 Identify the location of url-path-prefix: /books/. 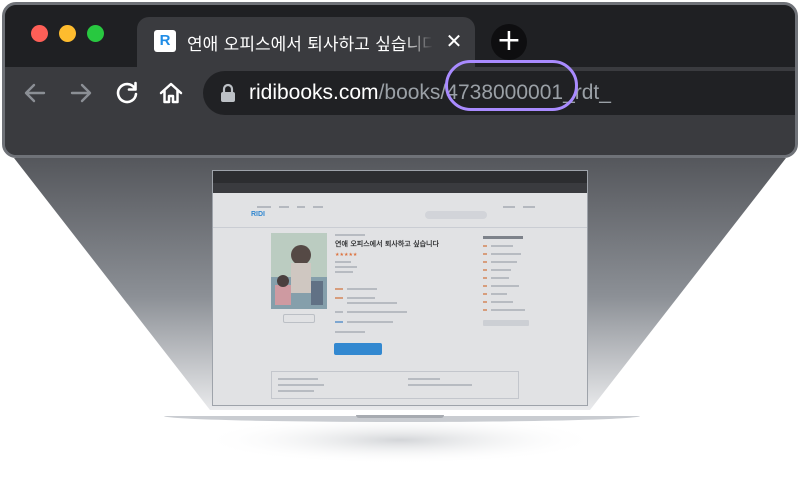
(412, 92).